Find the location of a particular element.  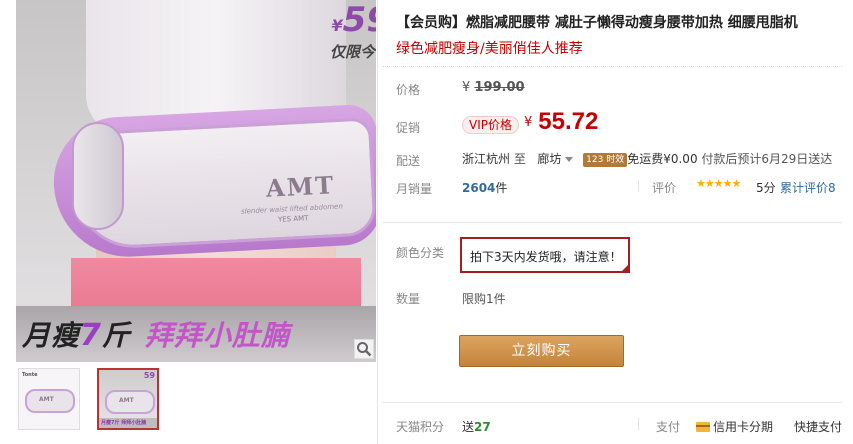

shipping-row: 浙江杭州 至 廊坊 123 时效 免运费¥0.00 付款后预计6月29日送达 is located at coordinates (647, 158).